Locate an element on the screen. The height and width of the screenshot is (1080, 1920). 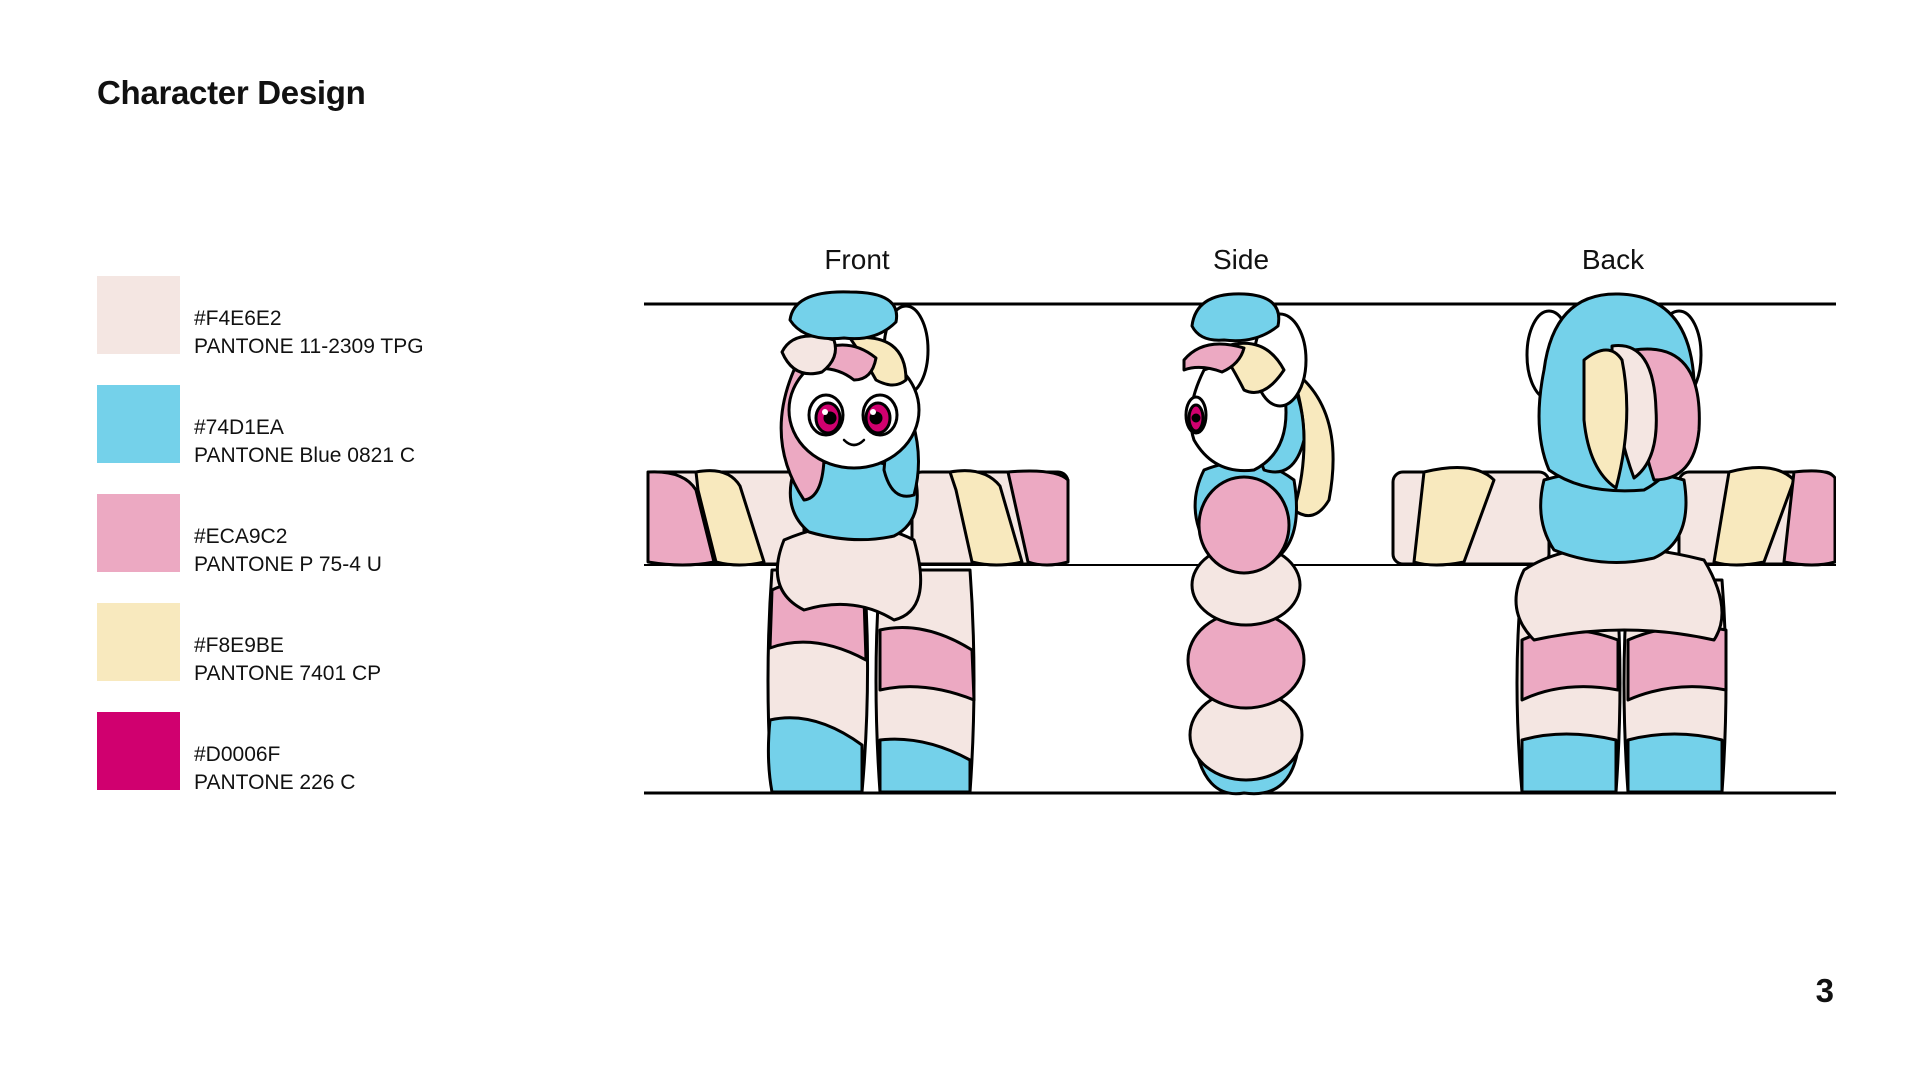
palette-entry: #D0006F PANTONE 226 C is located at coordinates (307, 753).